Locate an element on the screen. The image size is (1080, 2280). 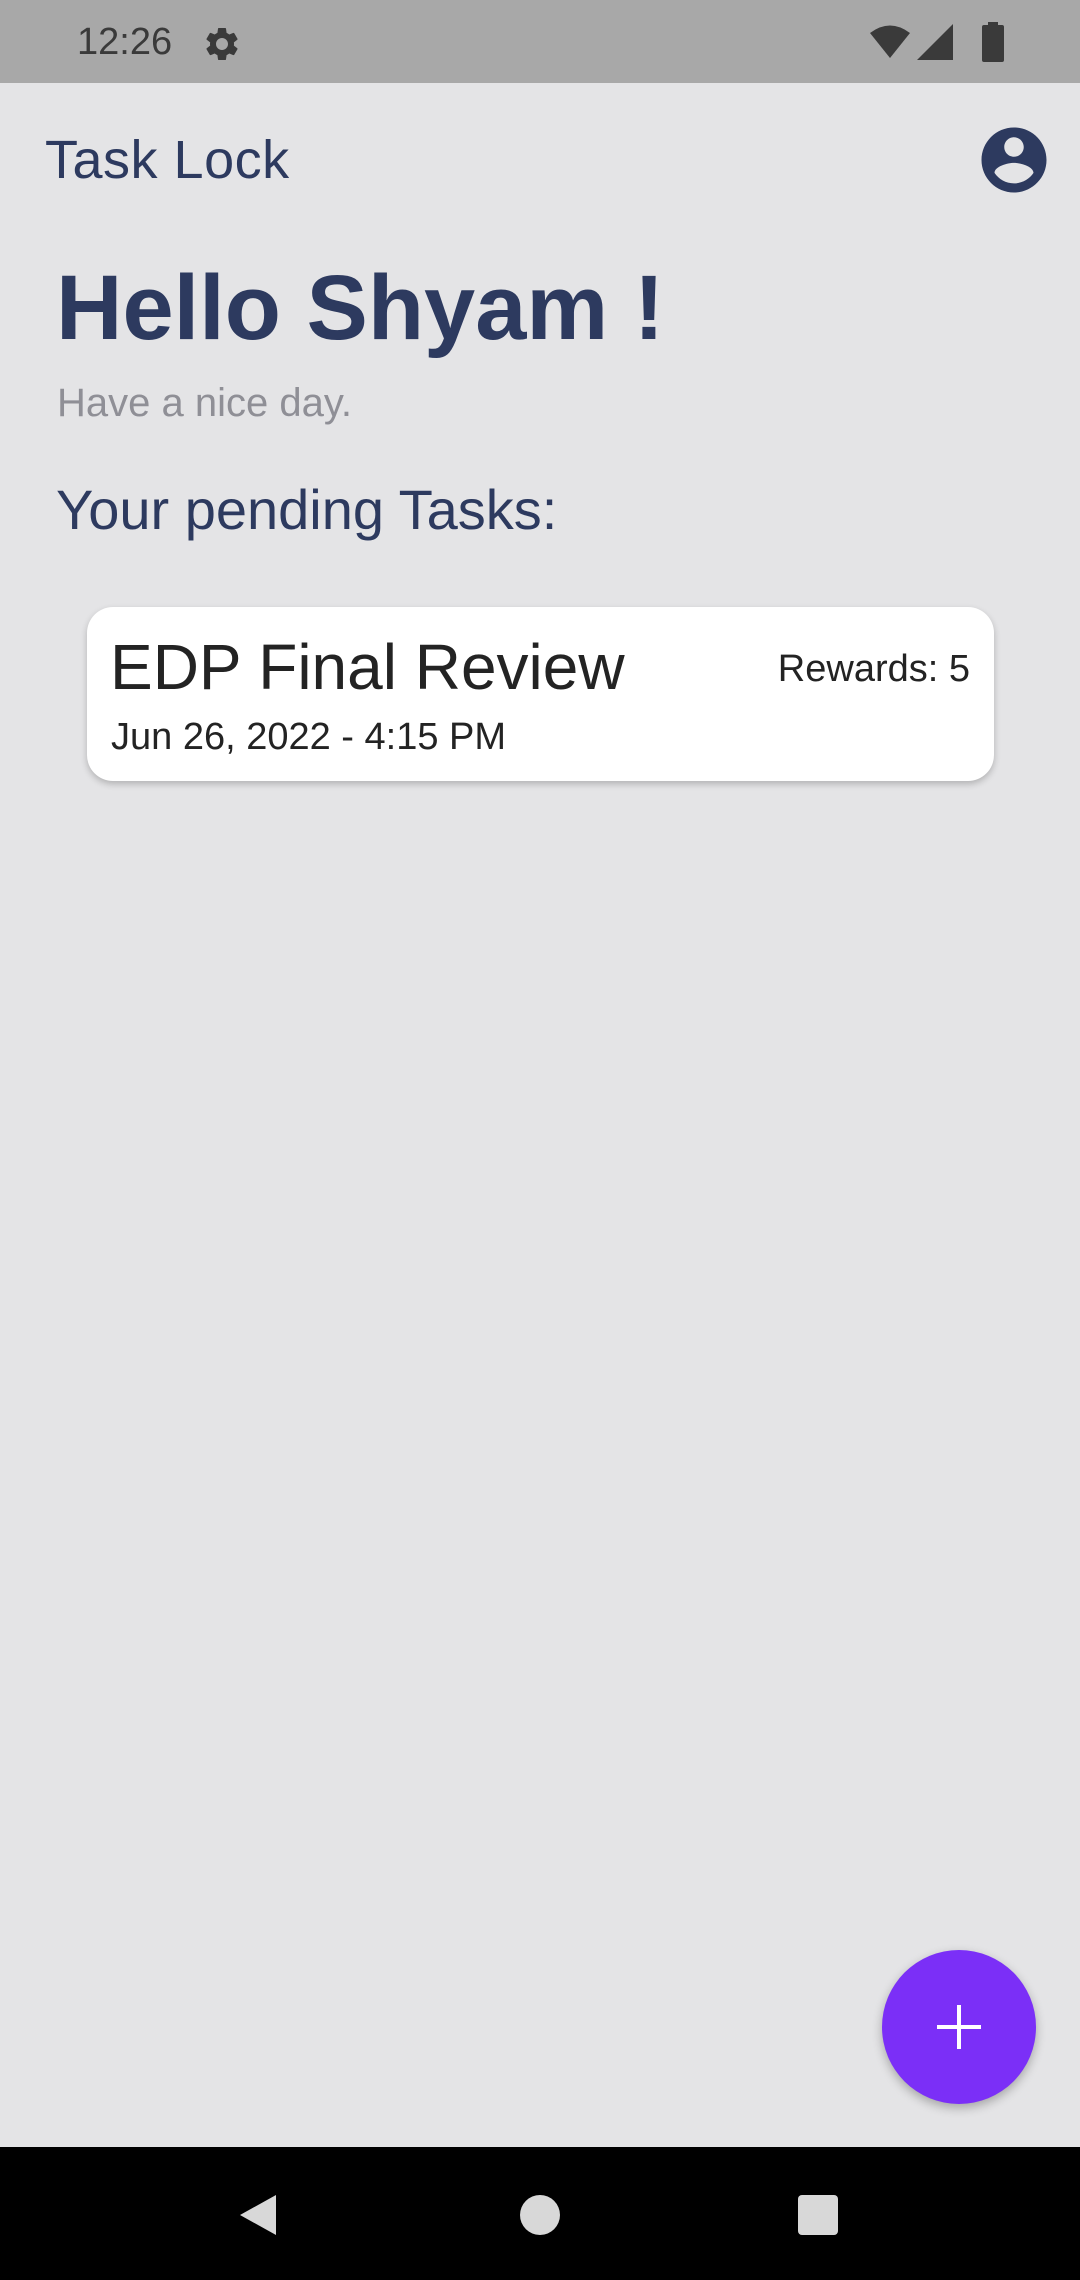
task-title: EDP Final Review is located at coordinates (367, 667).